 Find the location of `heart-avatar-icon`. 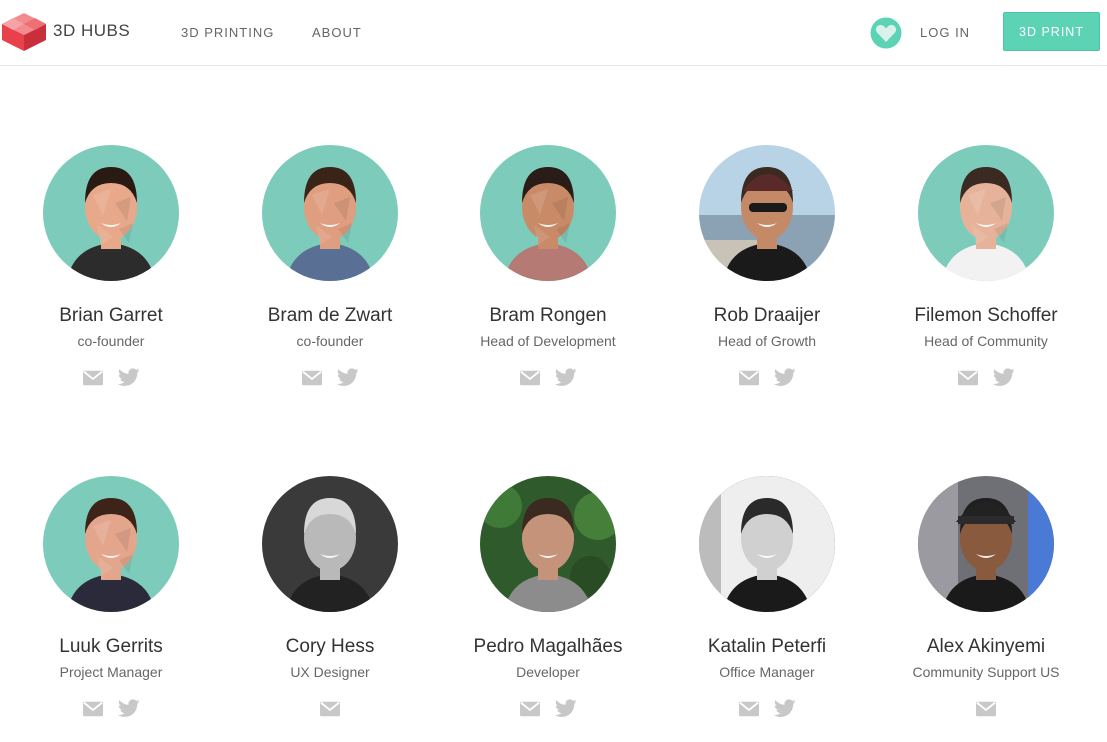

heart-avatar-icon is located at coordinates (886, 33).